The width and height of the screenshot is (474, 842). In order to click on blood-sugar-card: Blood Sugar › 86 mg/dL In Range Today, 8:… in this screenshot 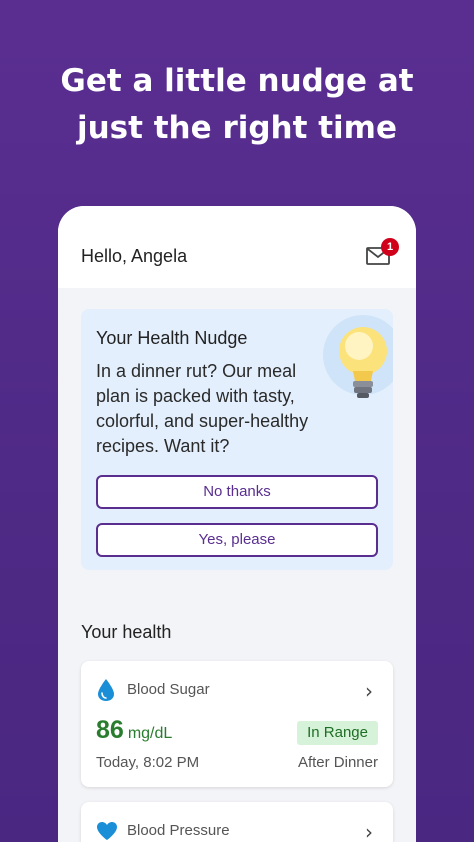, I will do `click(237, 724)`.